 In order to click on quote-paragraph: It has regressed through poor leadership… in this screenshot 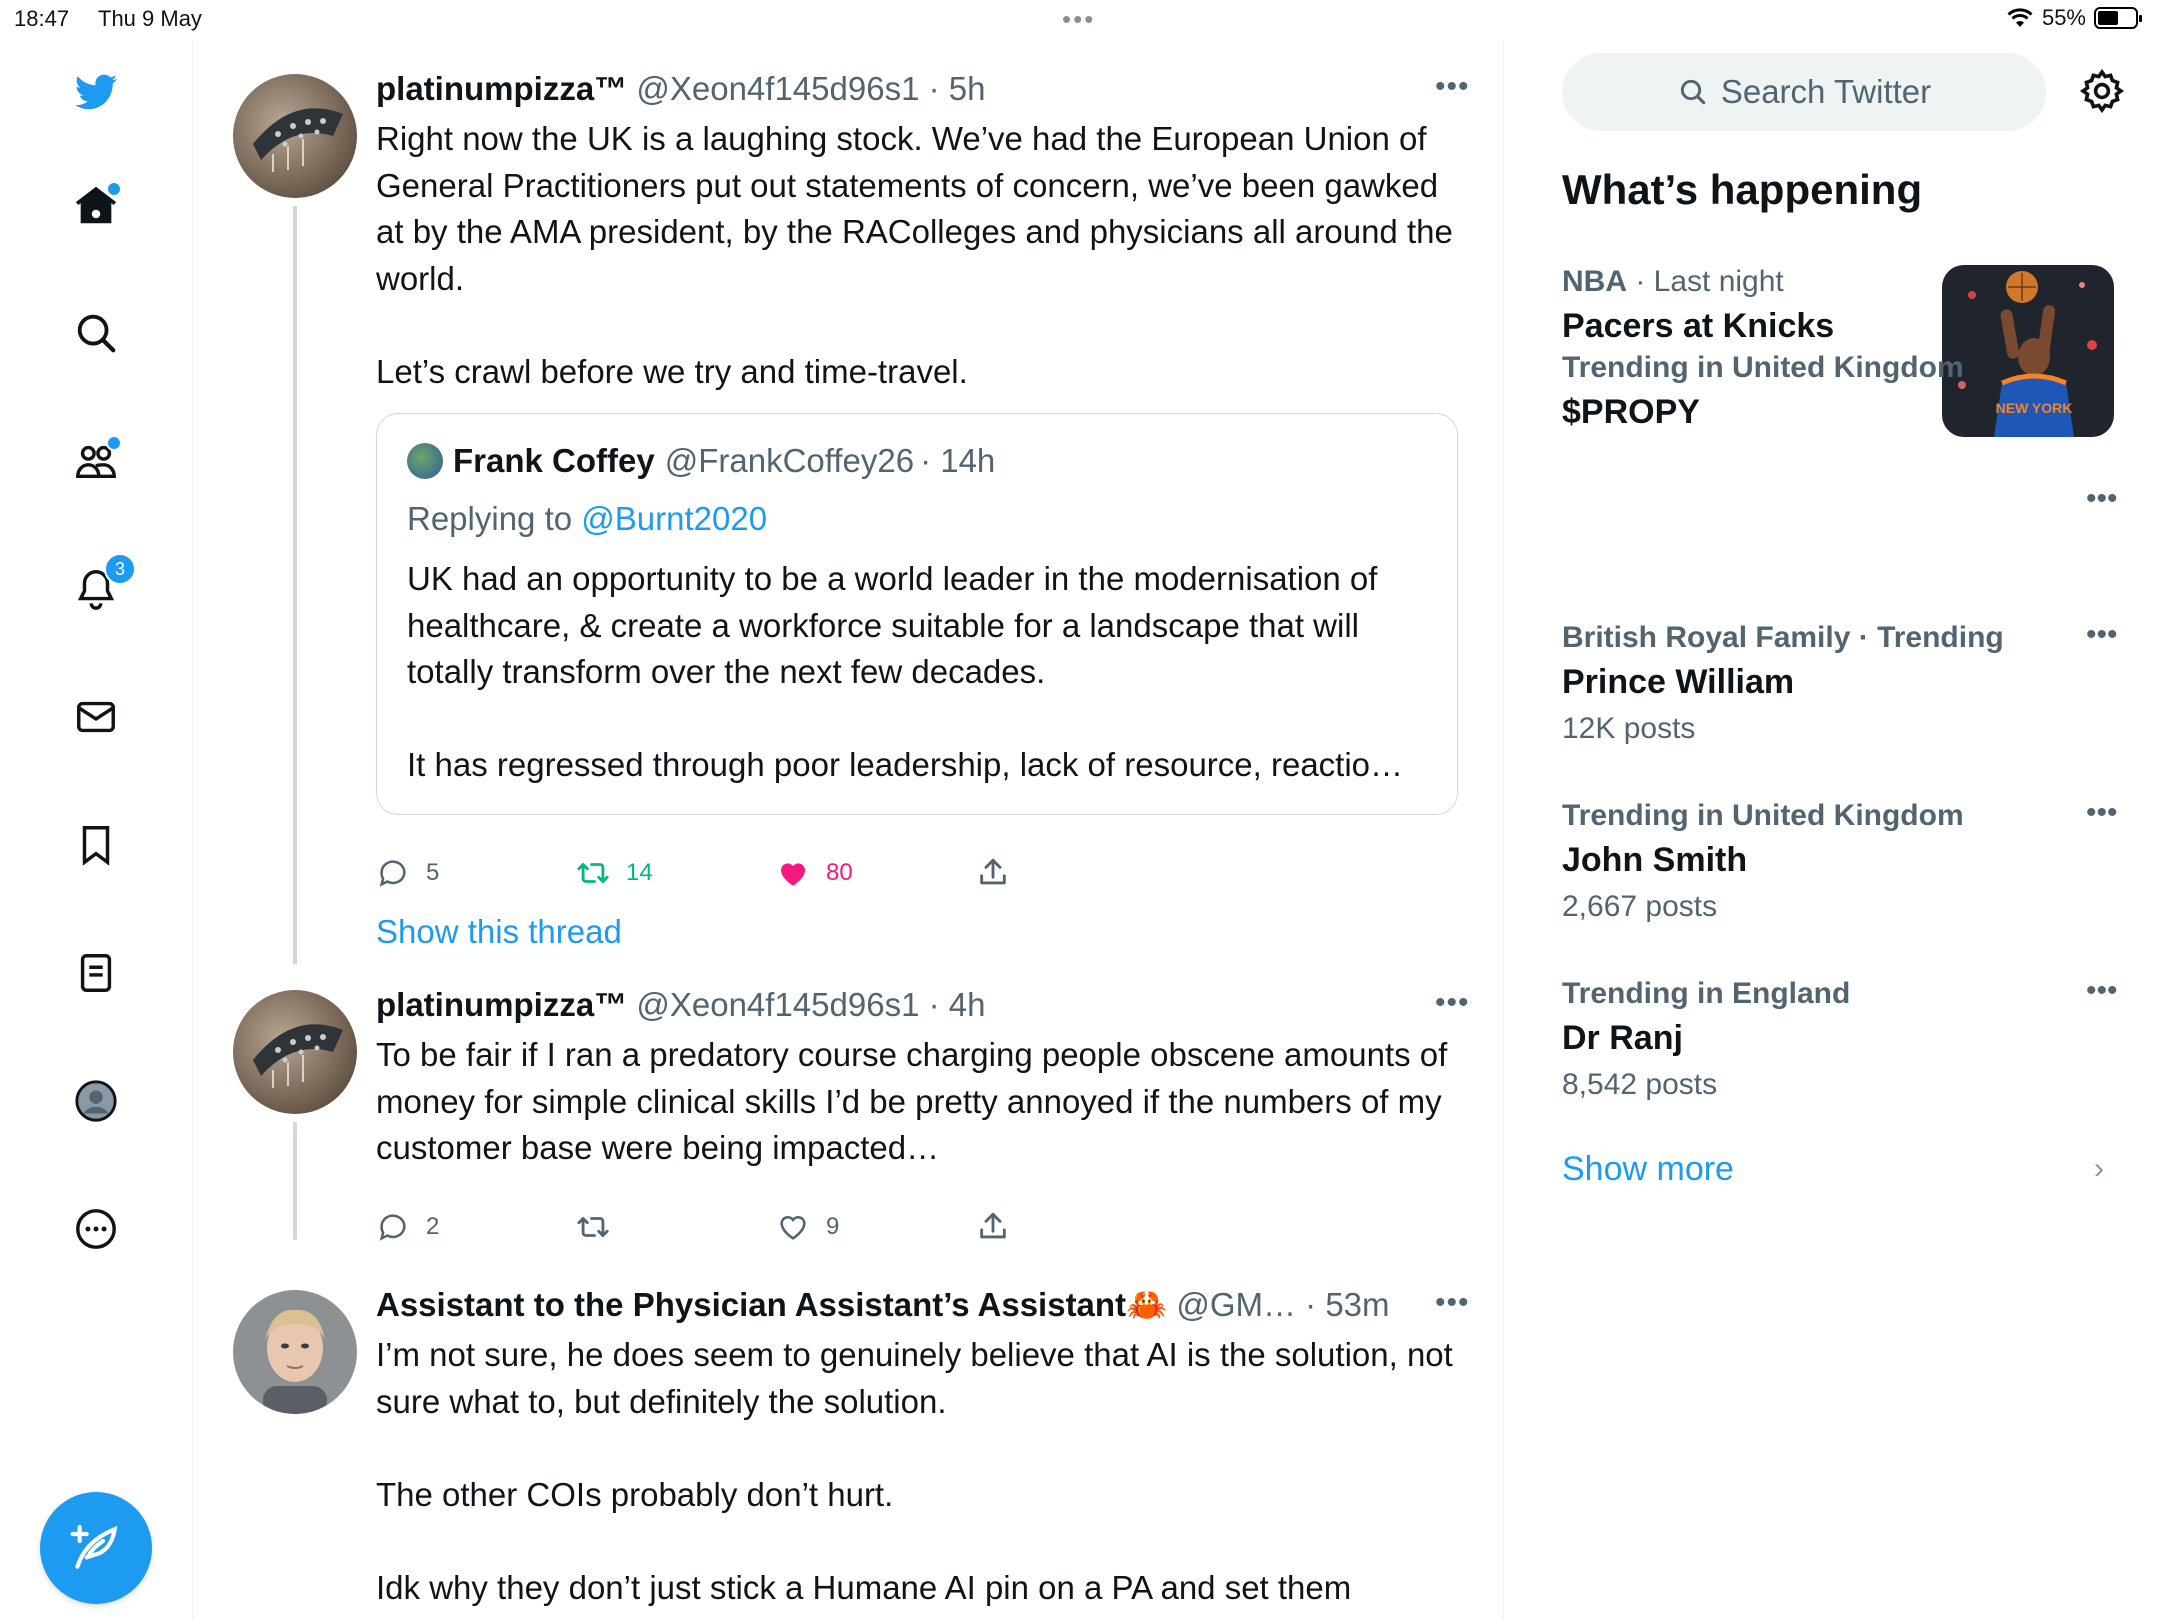, I will do `click(905, 764)`.